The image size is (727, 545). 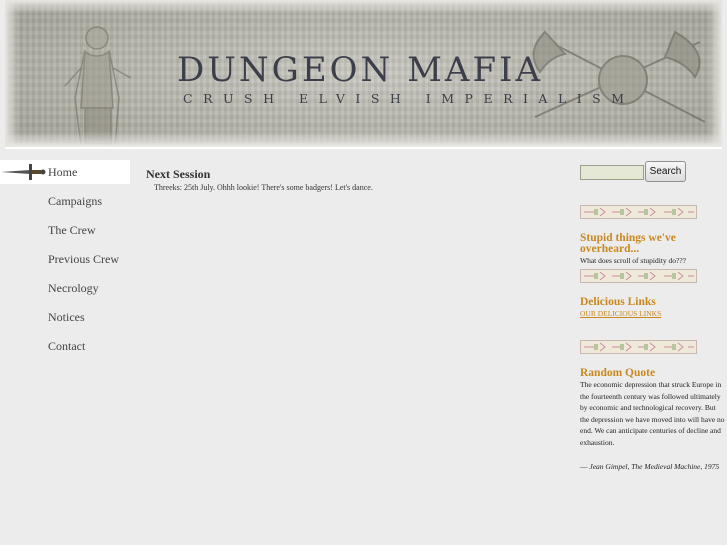 What do you see at coordinates (618, 302) in the screenshot?
I see `delicious-links-title: Delicious Links` at bounding box center [618, 302].